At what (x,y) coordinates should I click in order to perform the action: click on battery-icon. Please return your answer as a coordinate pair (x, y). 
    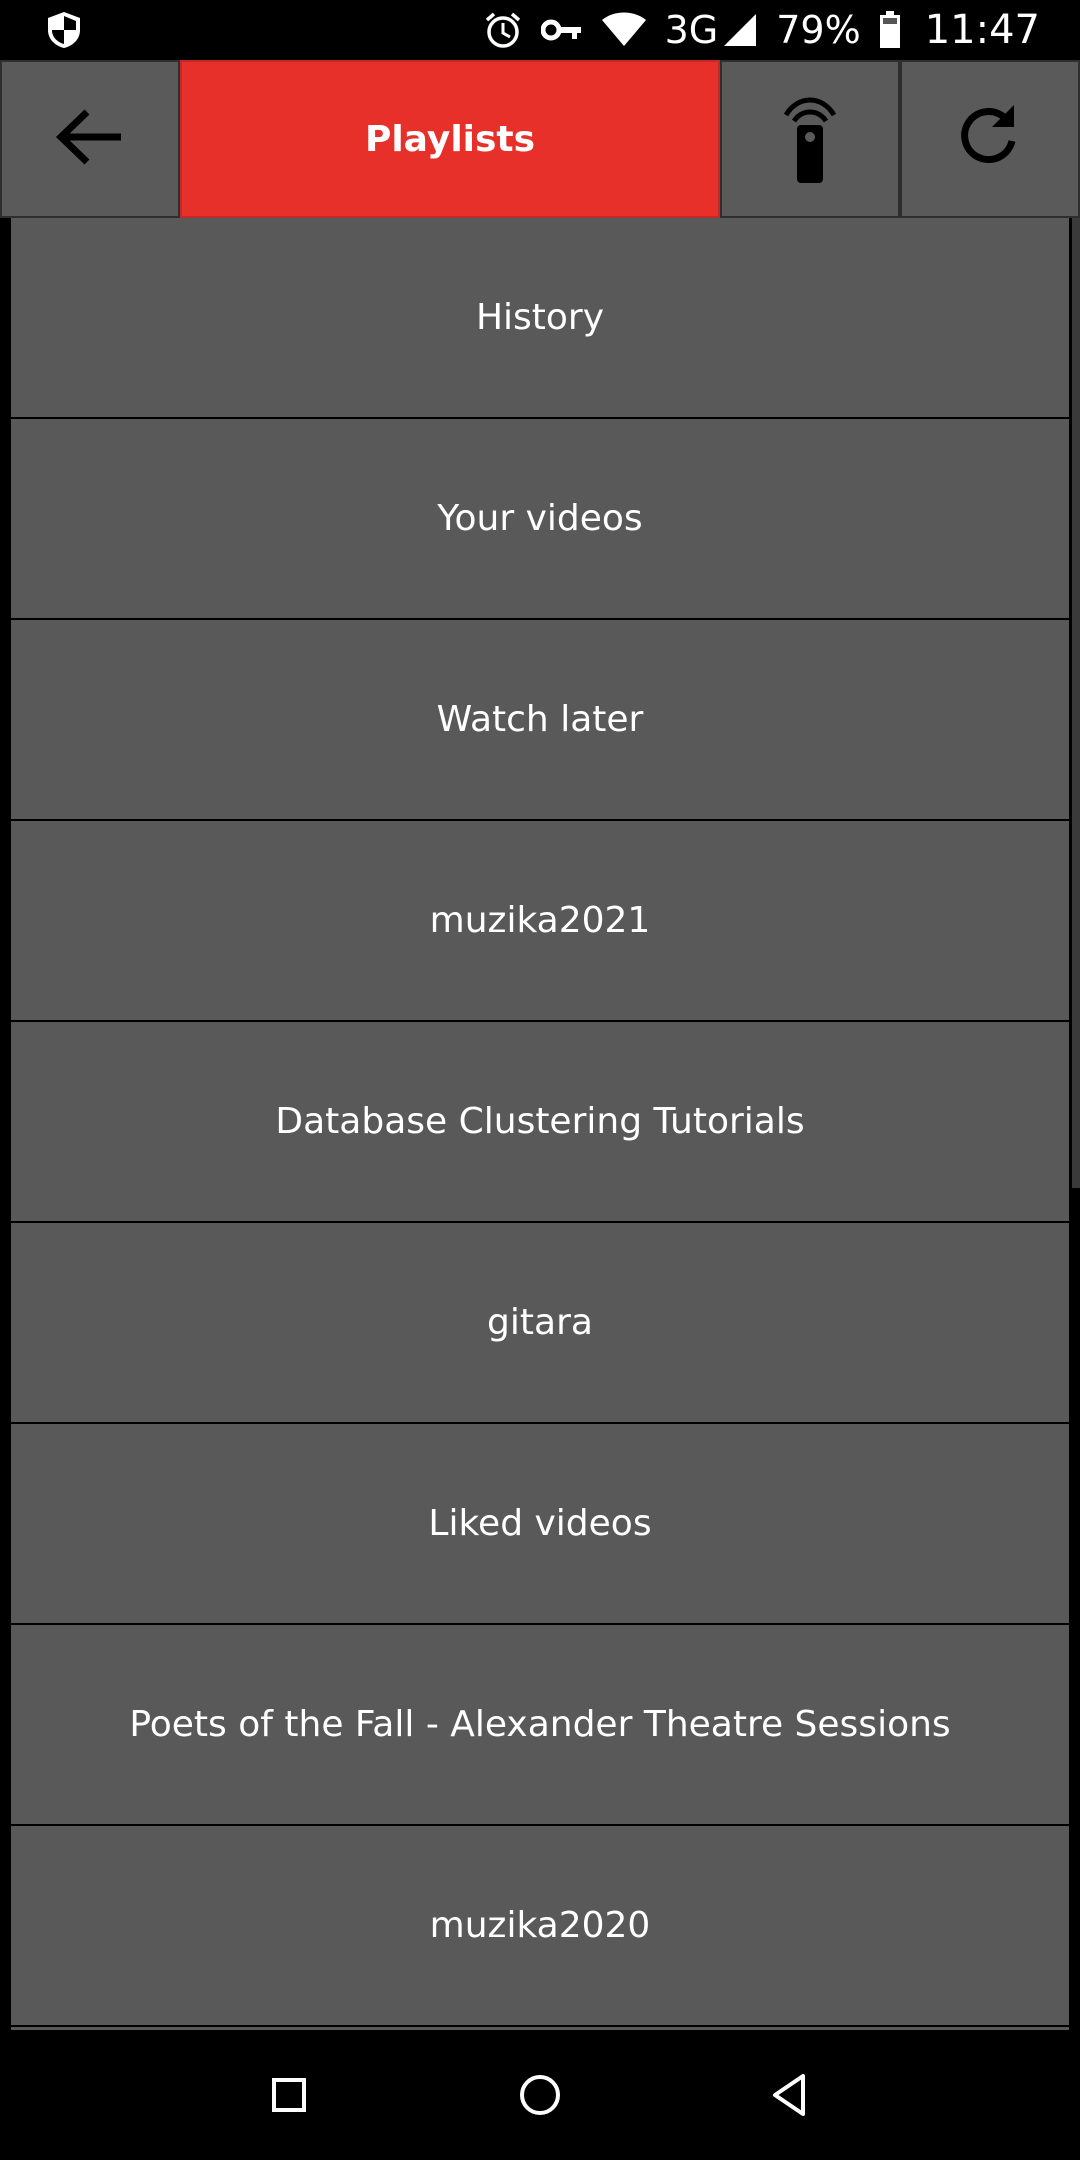
    Looking at the image, I should click on (890, 30).